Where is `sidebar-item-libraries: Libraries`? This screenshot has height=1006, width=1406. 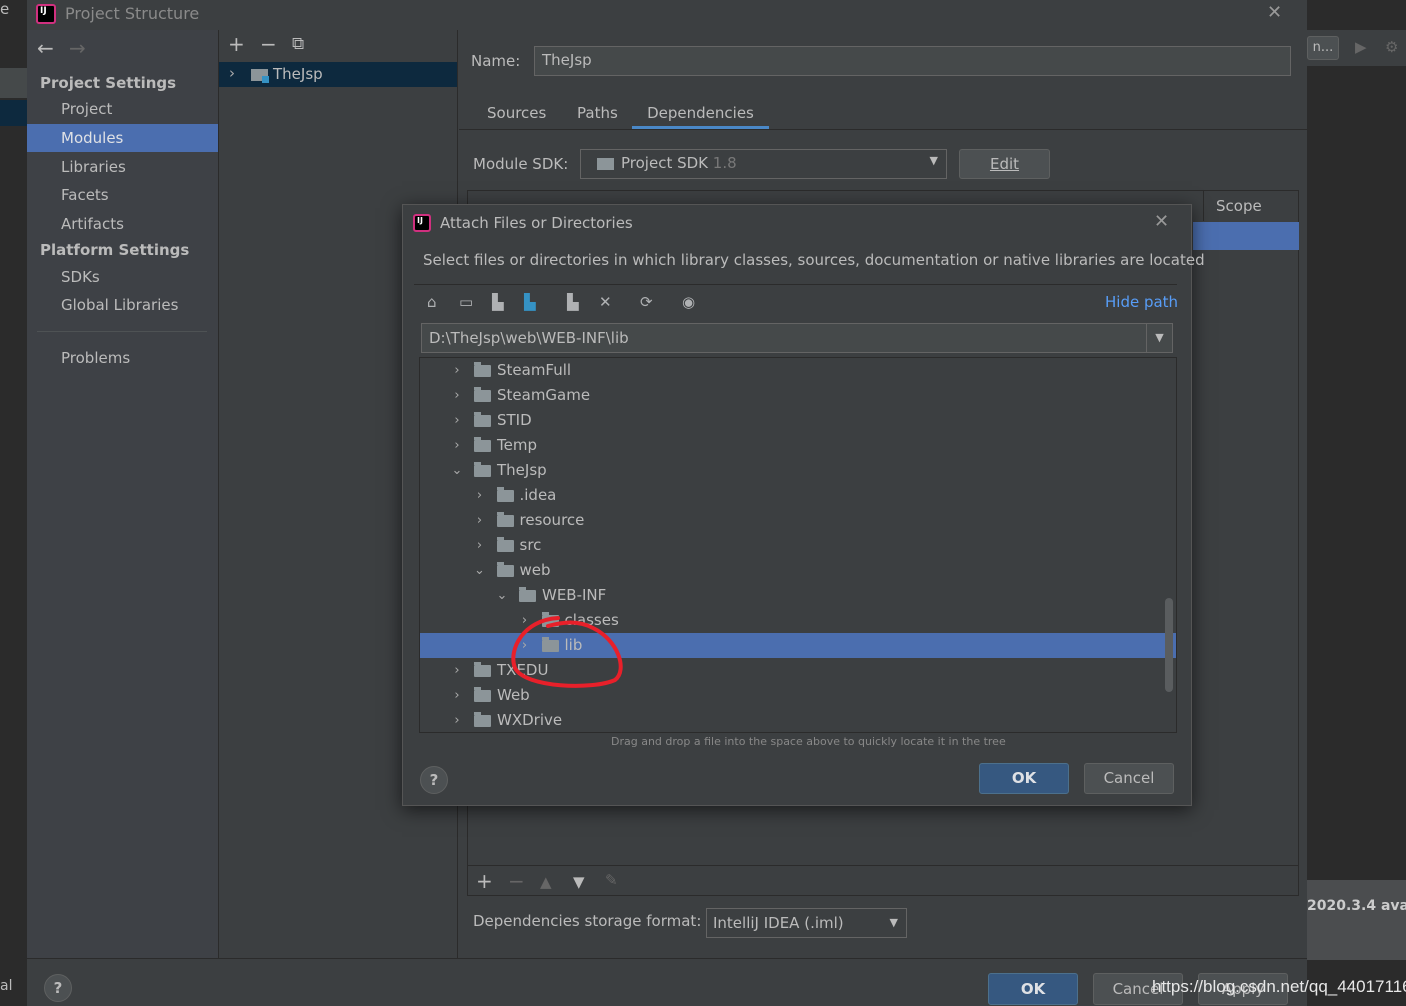
sidebar-item-libraries: Libraries is located at coordinates (122, 167).